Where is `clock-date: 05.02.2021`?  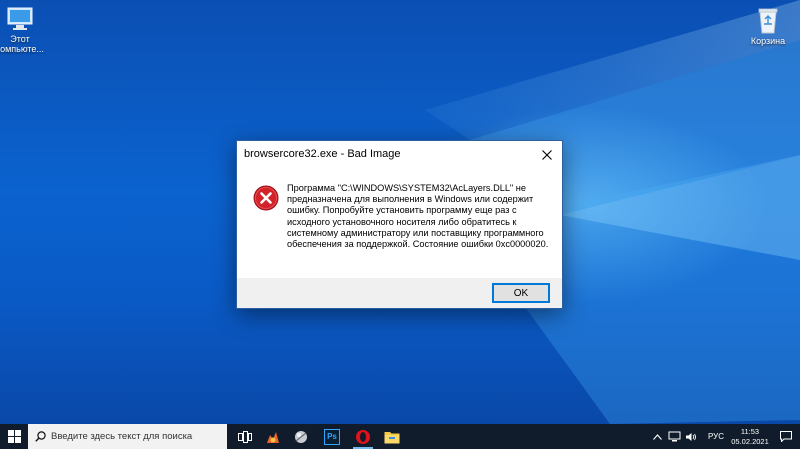
clock-date: 05.02.2021 is located at coordinates (750, 441).